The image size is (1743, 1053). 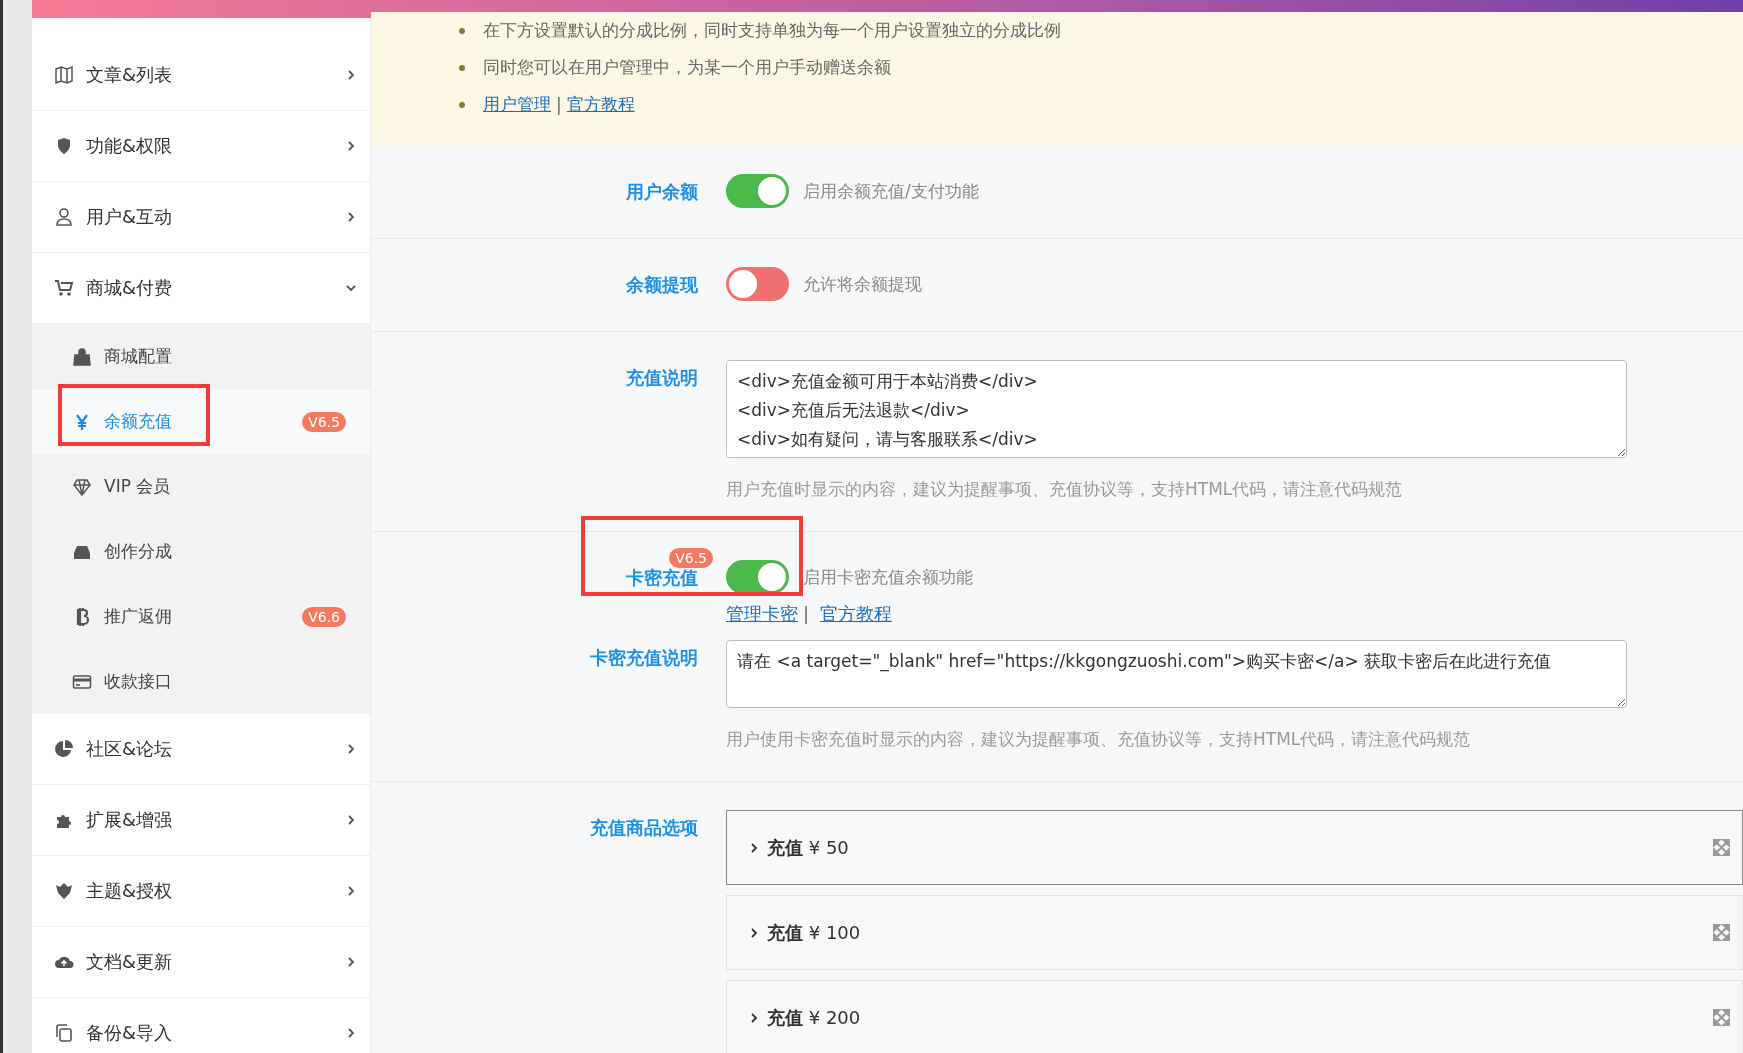 I want to click on map-icon, so click(x=64, y=75).